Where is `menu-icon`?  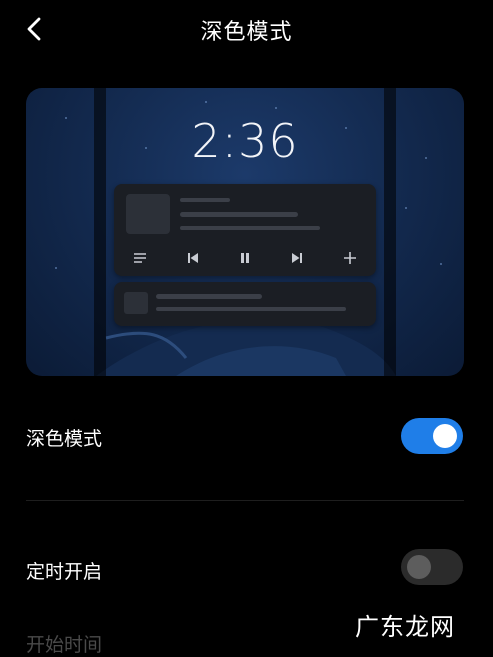 menu-icon is located at coordinates (140, 258).